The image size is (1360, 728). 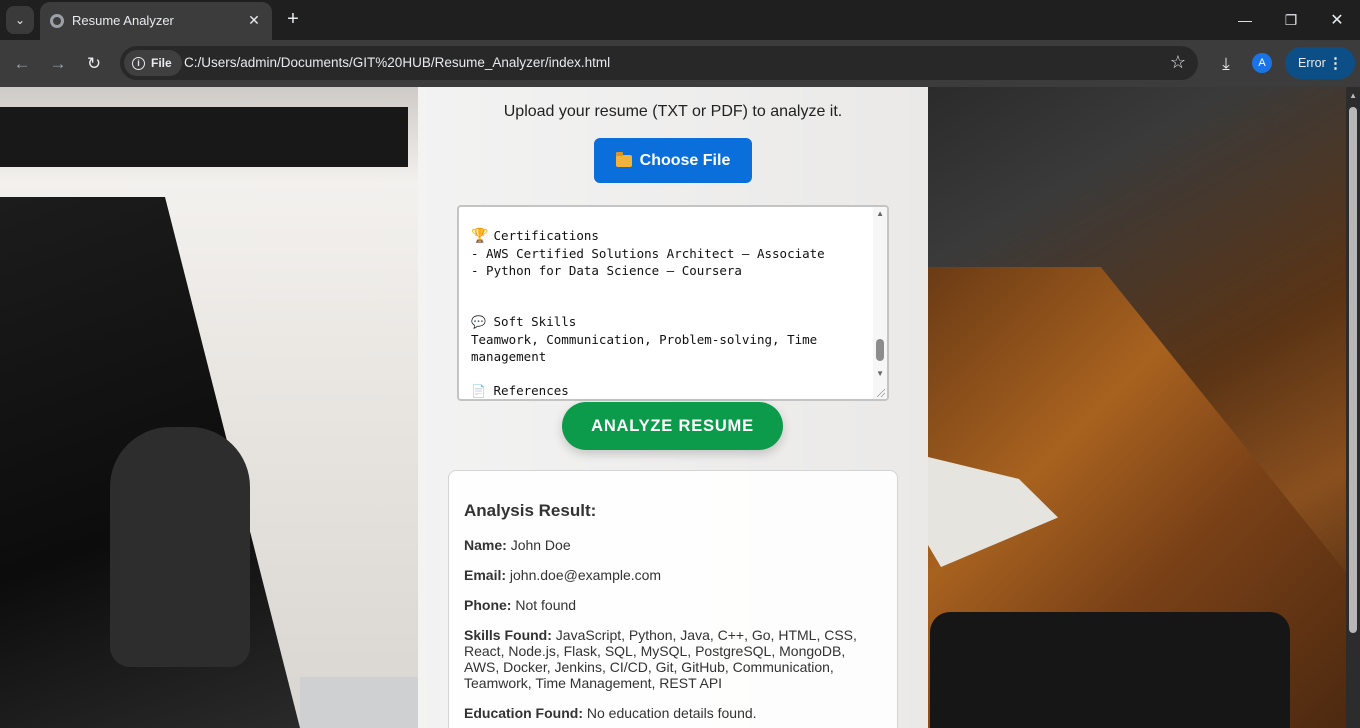 What do you see at coordinates (1353, 370) in the screenshot?
I see `page-scroll-thumb` at bounding box center [1353, 370].